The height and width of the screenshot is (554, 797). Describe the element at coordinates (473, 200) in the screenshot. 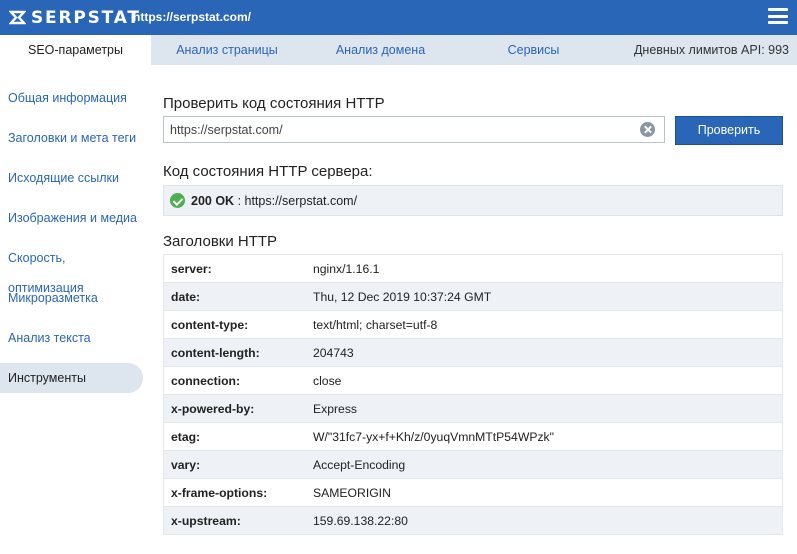

I see `status-box: 200 OK : https://serpstat.com/` at that location.